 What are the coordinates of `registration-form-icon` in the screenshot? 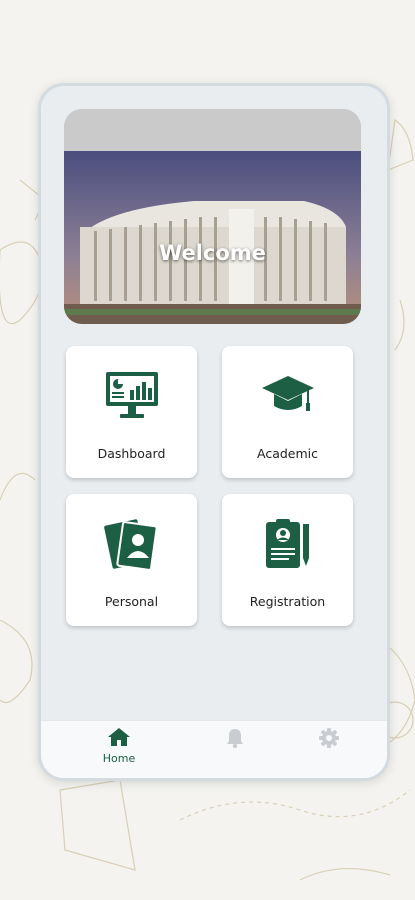 It's located at (287, 543).